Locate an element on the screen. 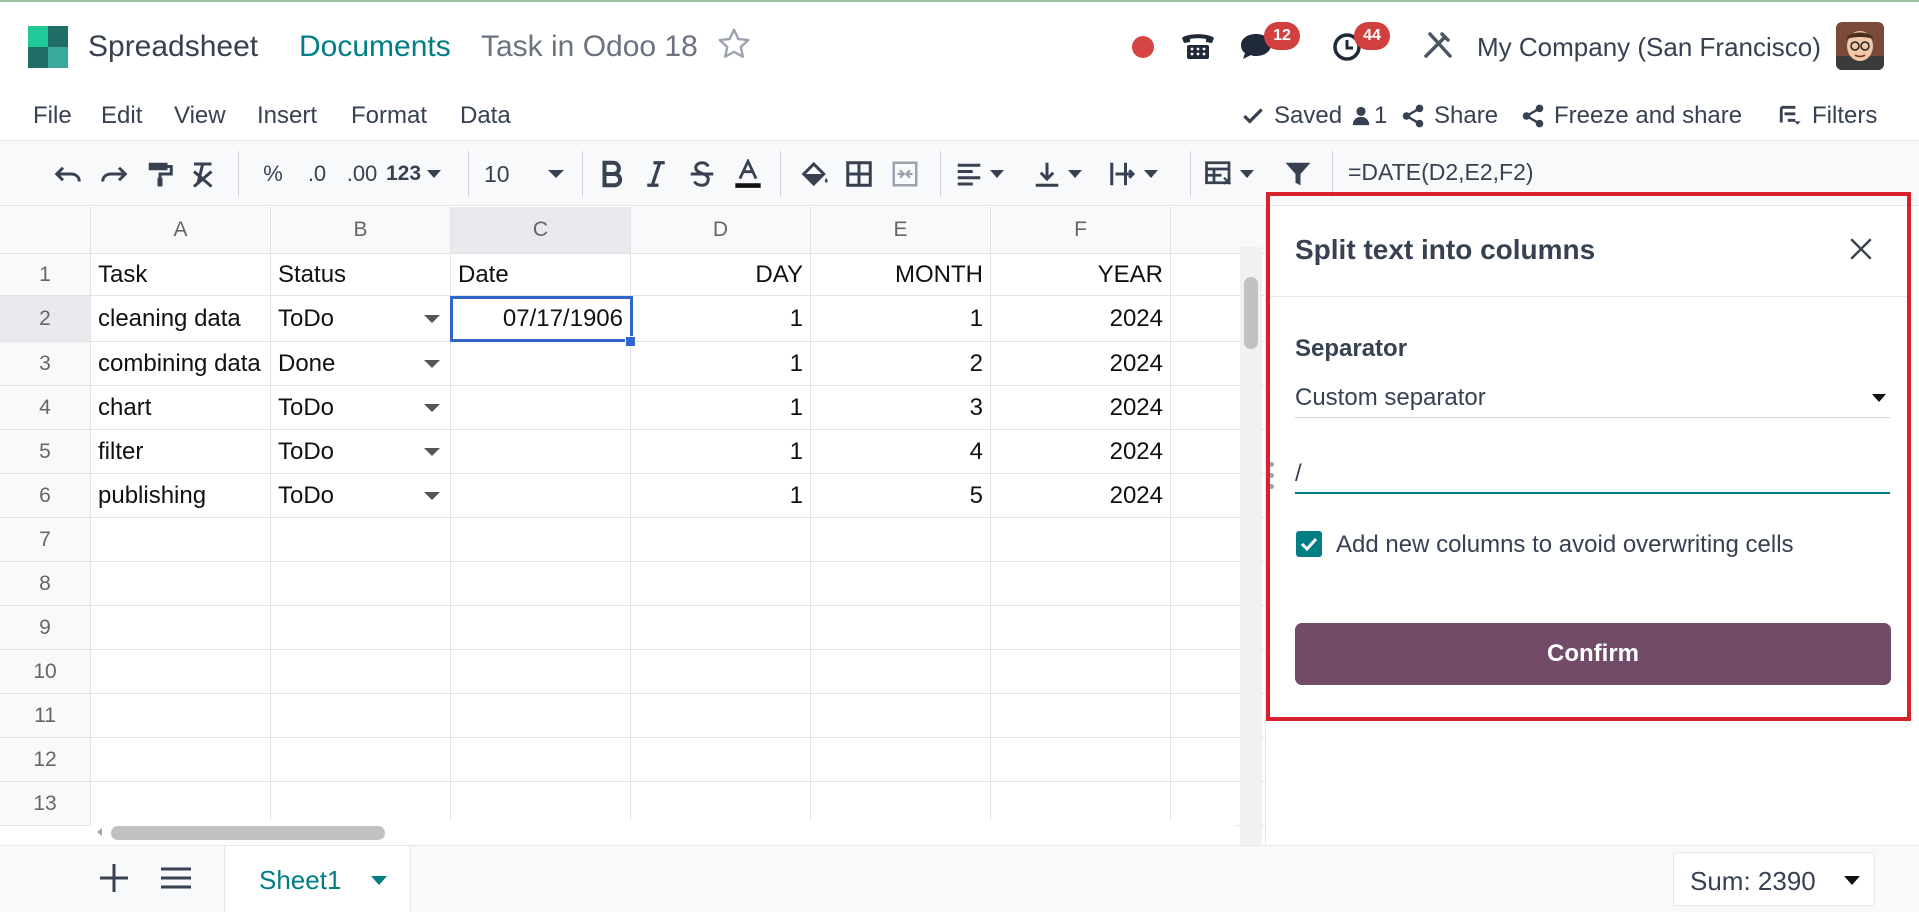 The width and height of the screenshot is (1919, 912). table-style-dropdown is located at coordinates (1235, 174).